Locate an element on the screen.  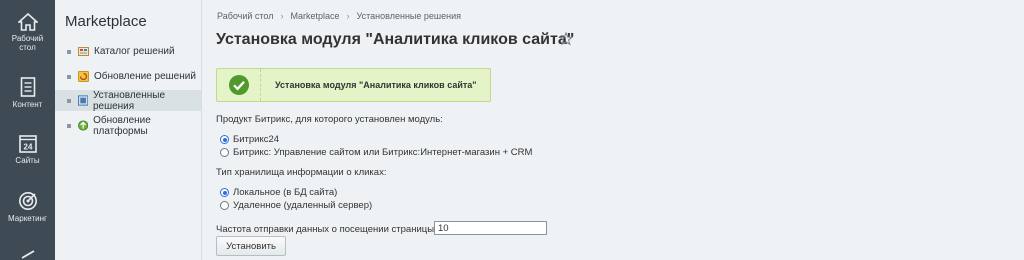
check-circle-icon is located at coordinates (239, 85).